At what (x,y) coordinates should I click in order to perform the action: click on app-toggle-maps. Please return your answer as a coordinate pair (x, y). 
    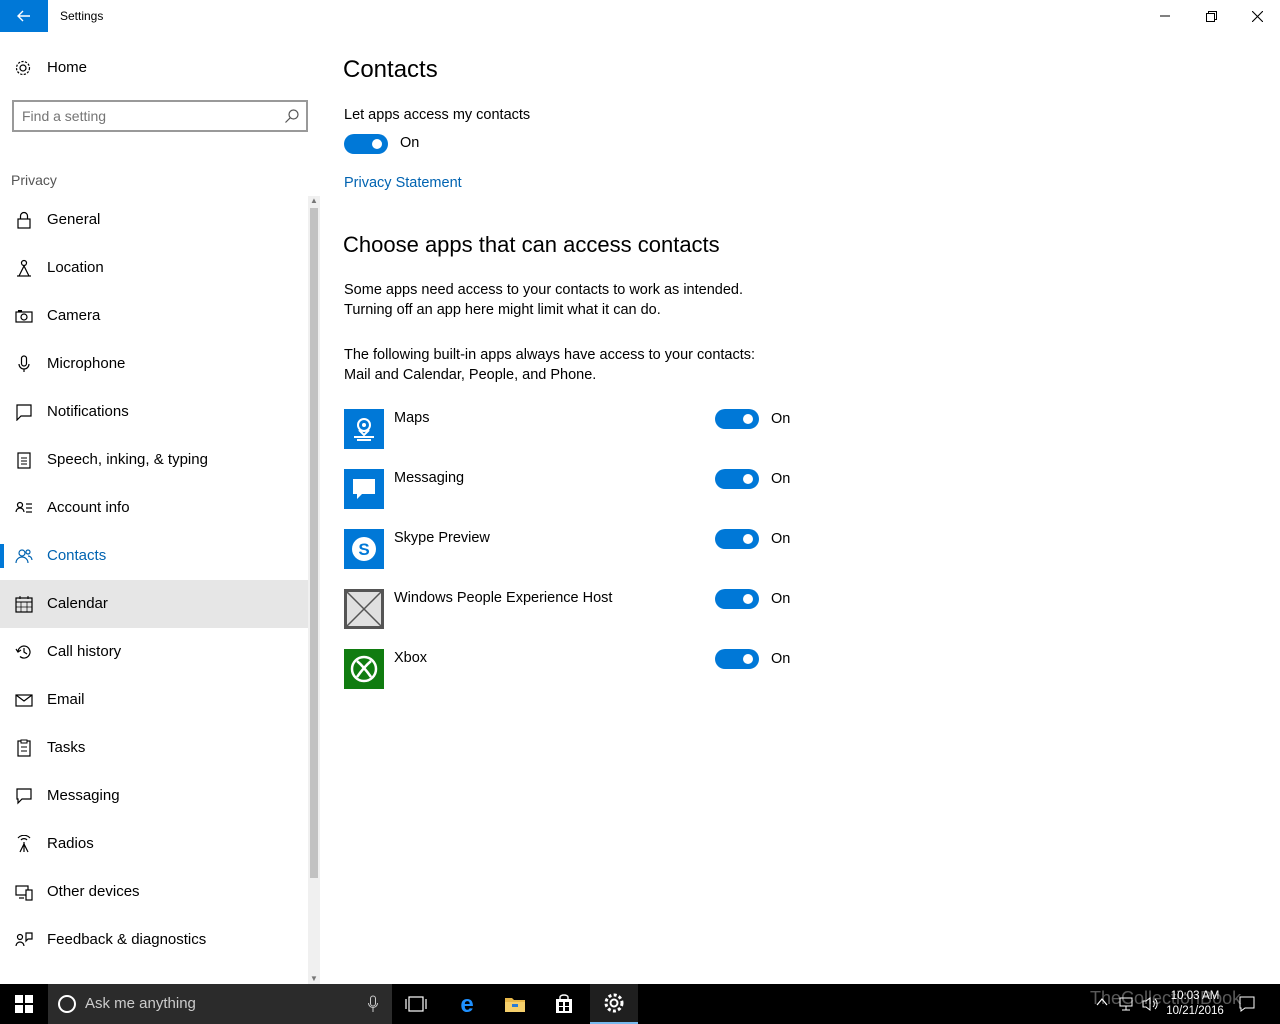
    Looking at the image, I should click on (737, 419).